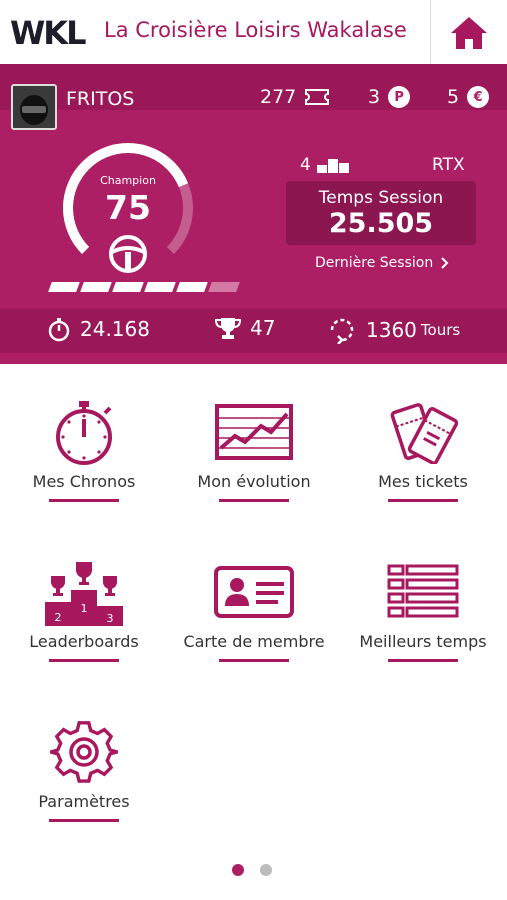 This screenshot has height=900, width=507. I want to click on stopwatch-small-icon, so click(59, 330).